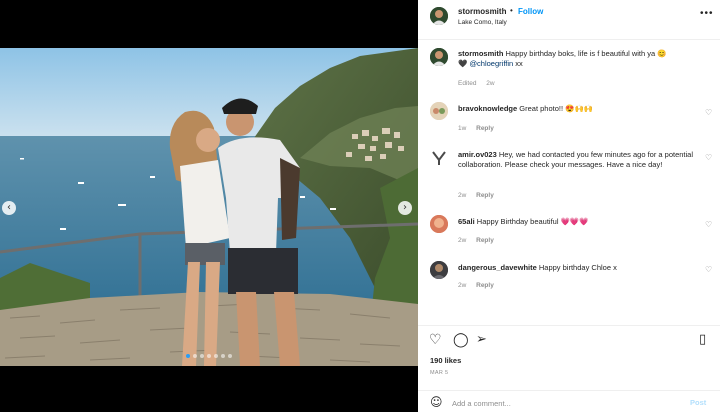  I want to click on caption-time: 2w, so click(490, 83).